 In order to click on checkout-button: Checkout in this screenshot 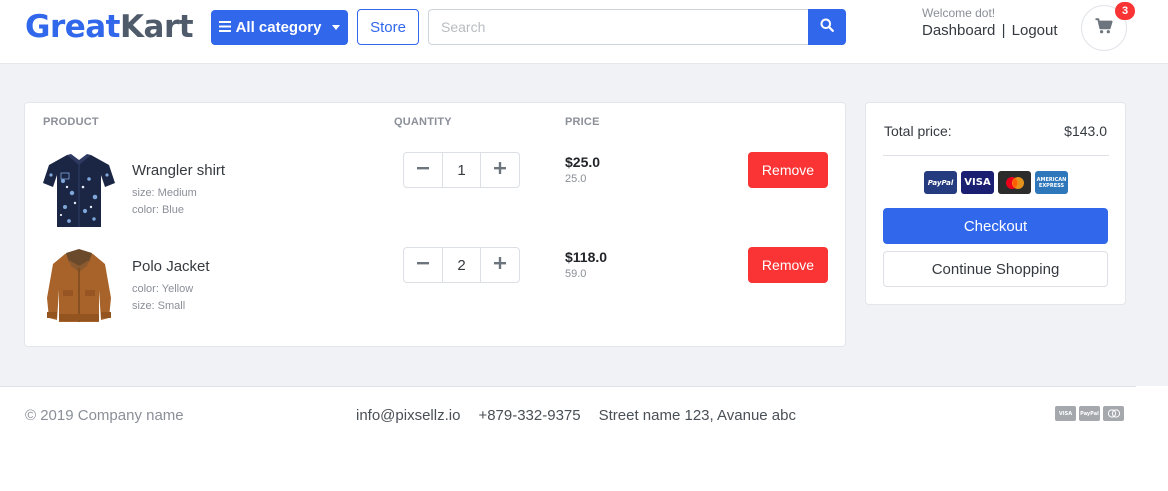, I will do `click(995, 226)`.